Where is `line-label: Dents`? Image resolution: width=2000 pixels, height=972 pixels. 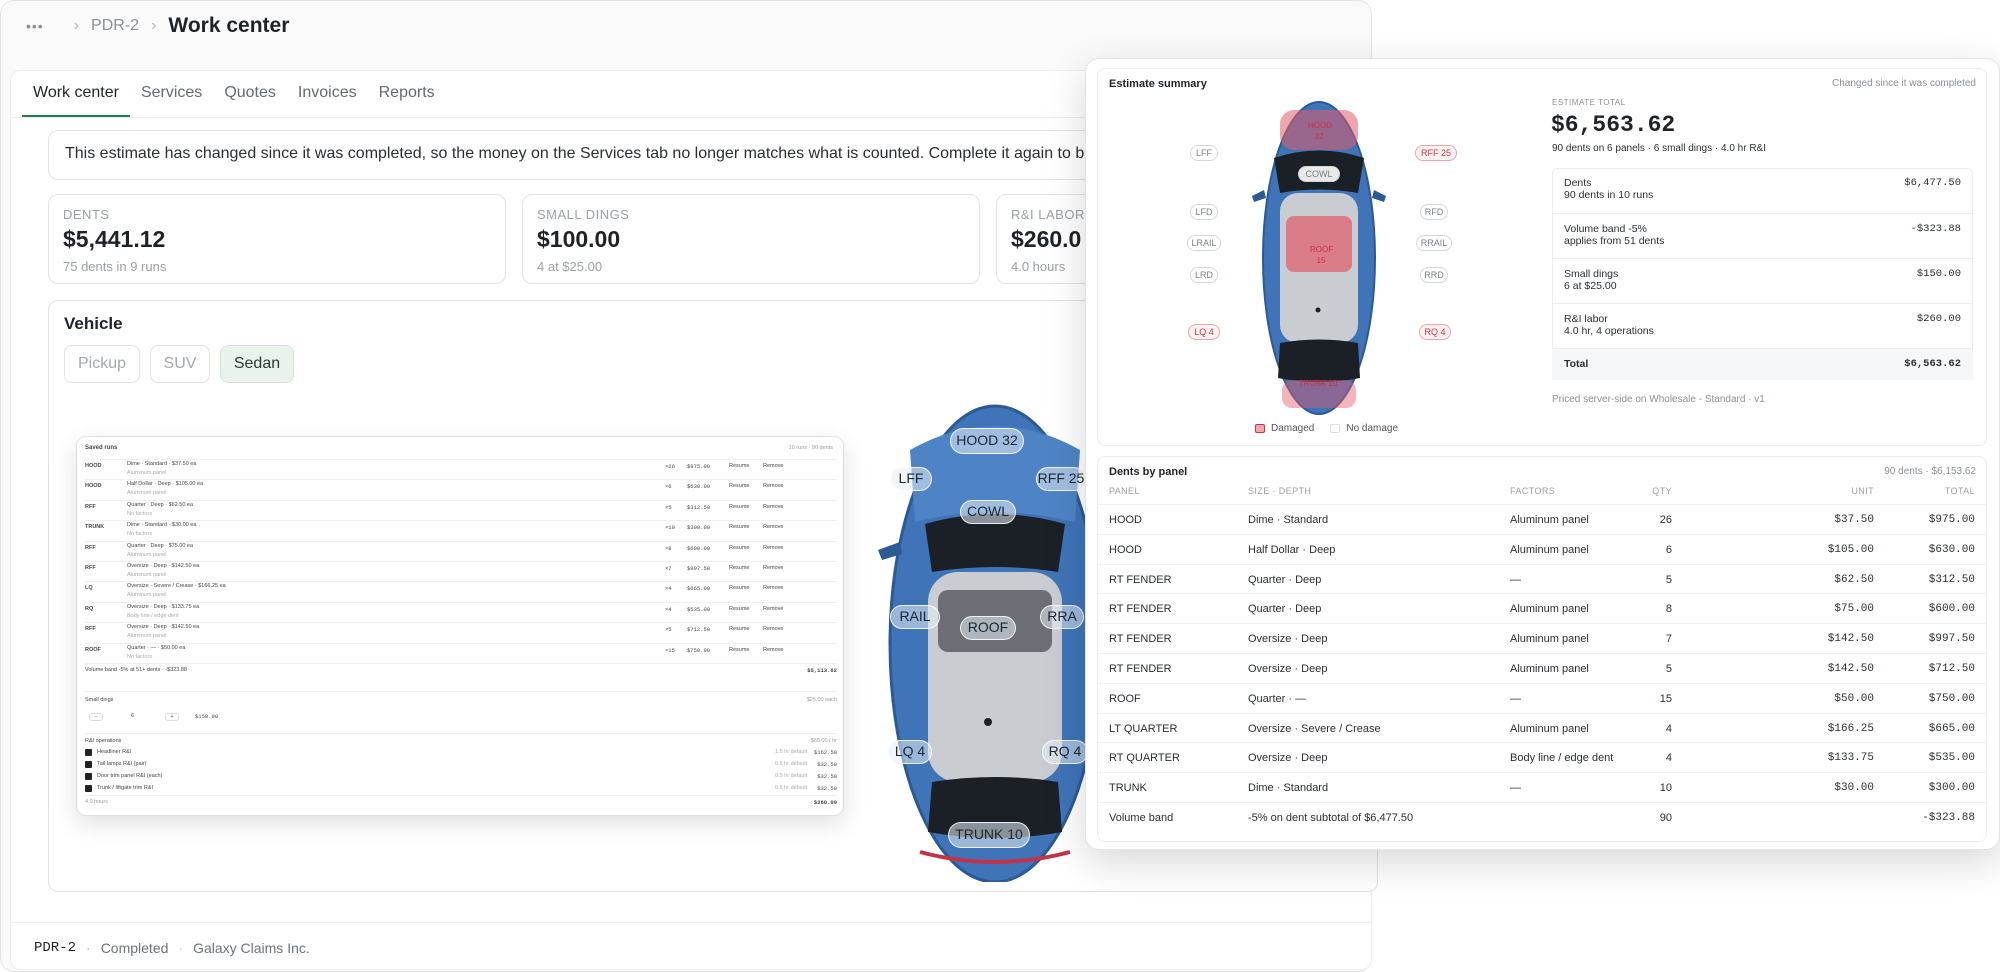 line-label: Dents is located at coordinates (1578, 183).